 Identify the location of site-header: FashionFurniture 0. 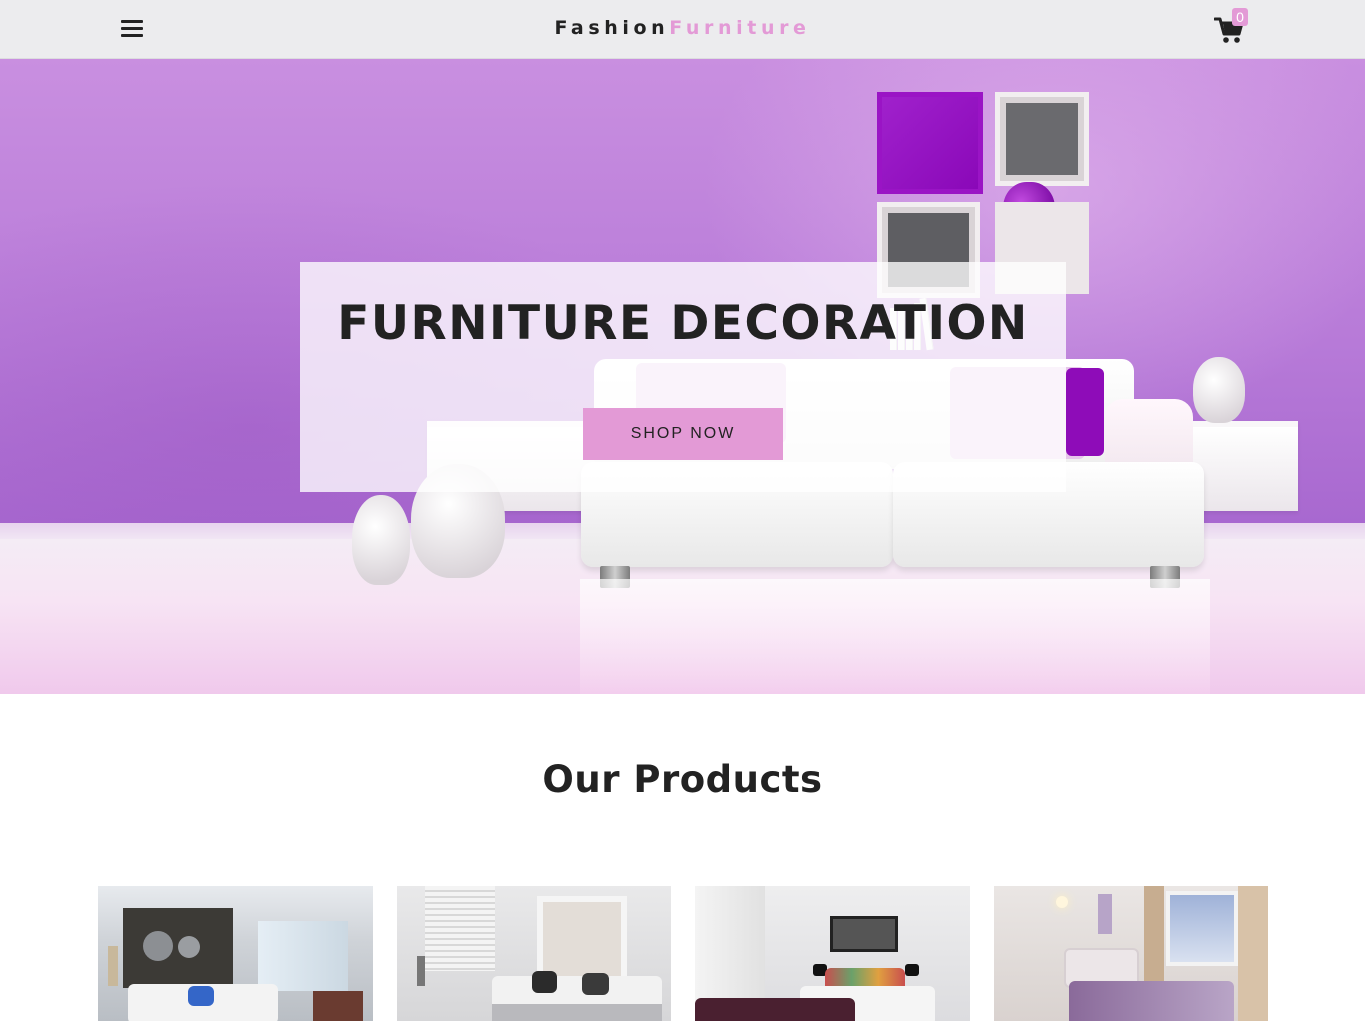
(682, 29).